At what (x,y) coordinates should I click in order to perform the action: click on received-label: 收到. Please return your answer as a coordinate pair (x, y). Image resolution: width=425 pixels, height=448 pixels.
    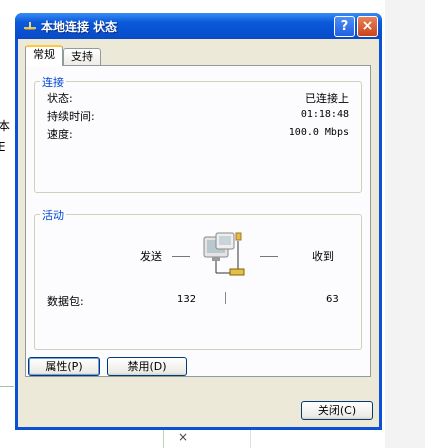
    Looking at the image, I should click on (323, 256).